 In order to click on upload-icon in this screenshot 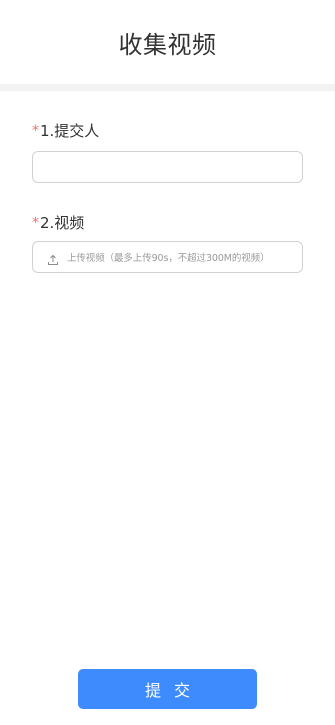, I will do `click(53, 258)`.